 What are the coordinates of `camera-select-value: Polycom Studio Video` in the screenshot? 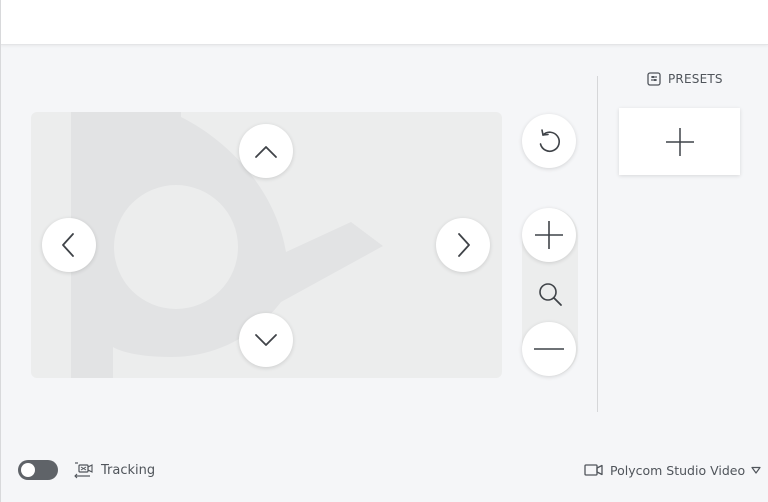 It's located at (678, 470).